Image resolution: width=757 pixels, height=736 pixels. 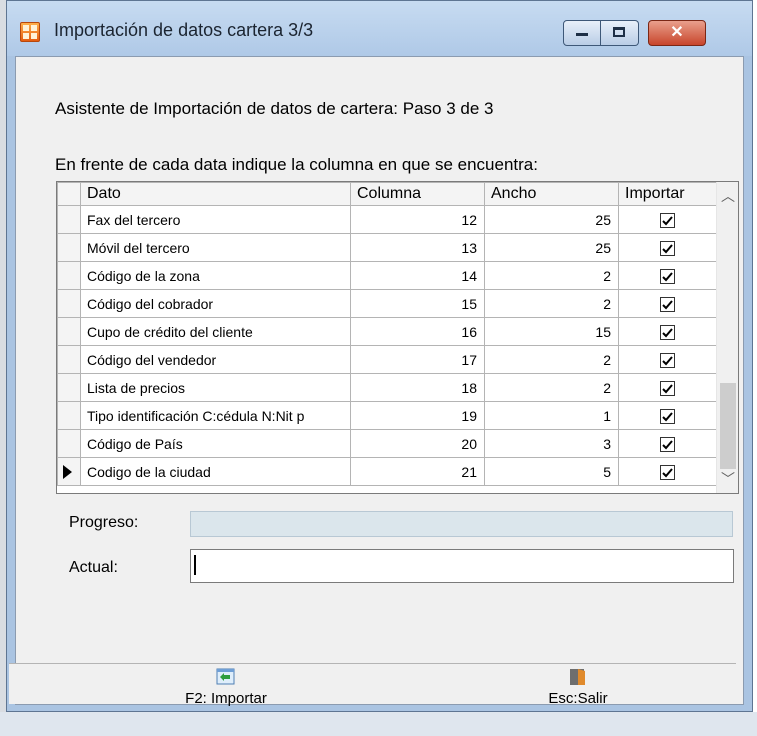 I want to click on cell-columna: 18, so click(x=417, y=387).